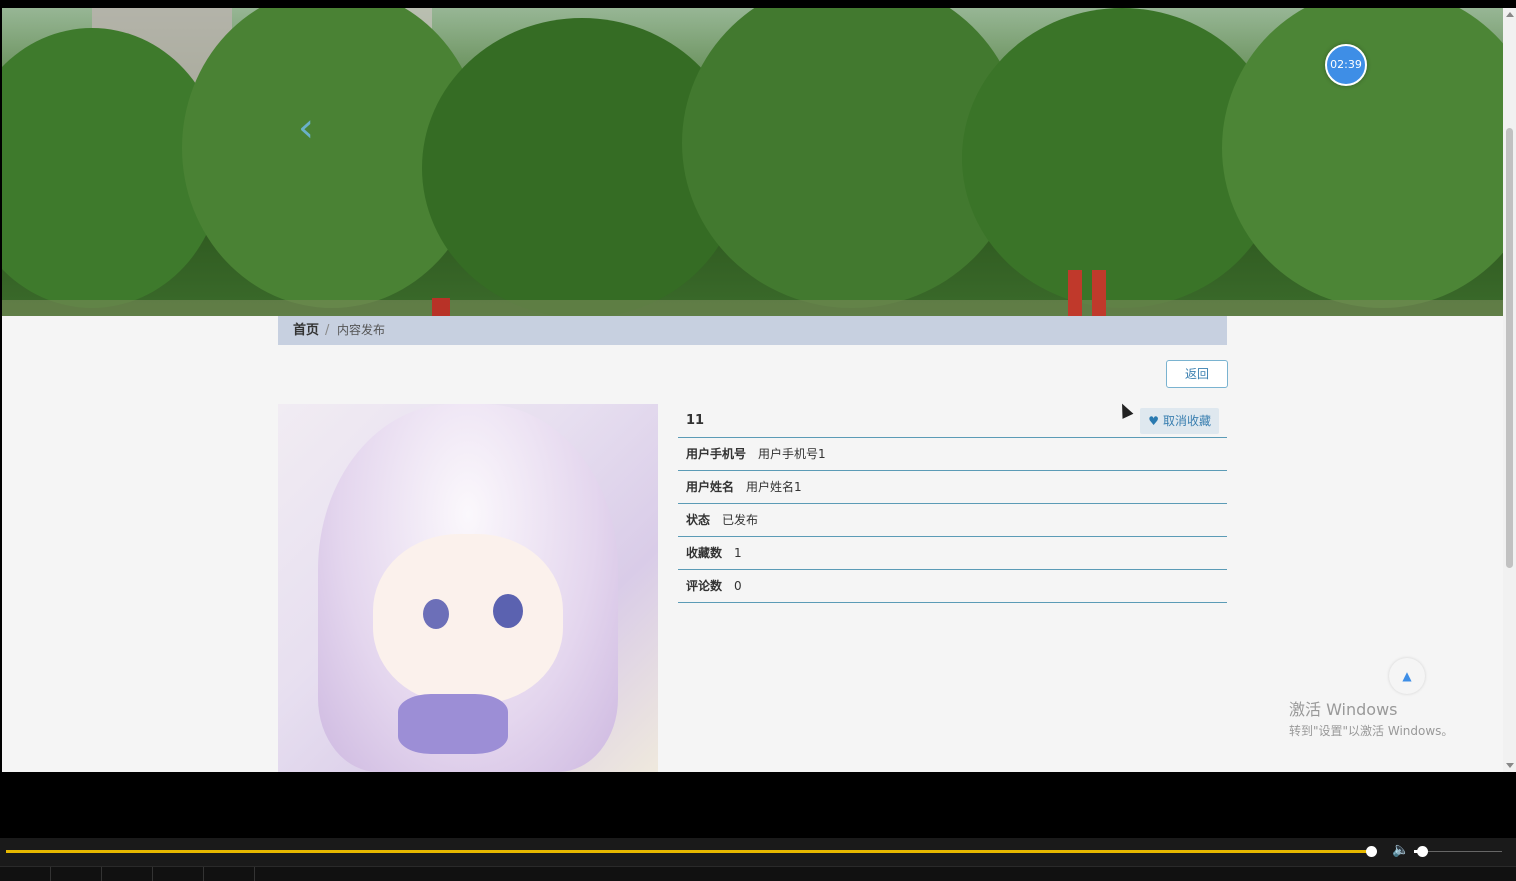  Describe the element at coordinates (704, 586) in the screenshot. I see `field-label: 评论数` at that location.